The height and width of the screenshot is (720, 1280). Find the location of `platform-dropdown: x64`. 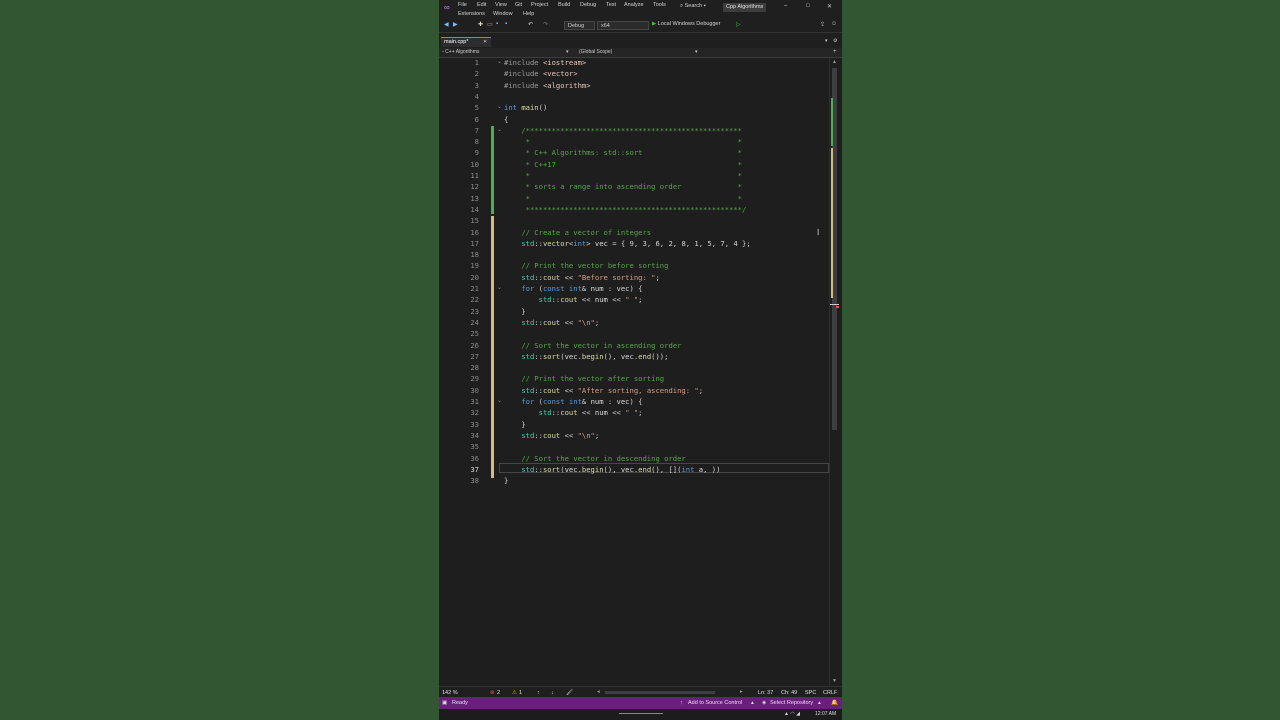

platform-dropdown: x64 is located at coordinates (623, 25).